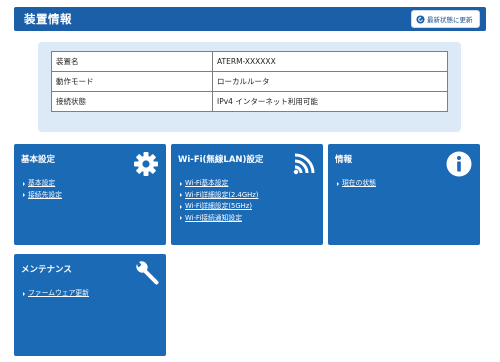 Image resolution: width=500 pixels, height=362 pixels. What do you see at coordinates (221, 196) in the screenshot?
I see `link-wifi-detail-24ghz: Wi-Fi詳細設定(2.4GHz)` at bounding box center [221, 196].